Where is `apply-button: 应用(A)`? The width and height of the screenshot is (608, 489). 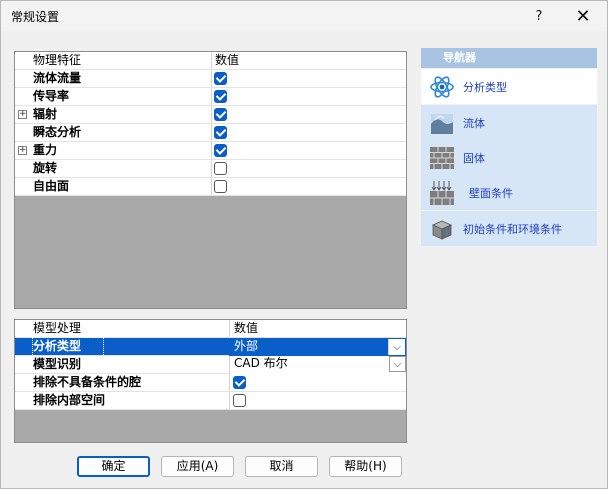
apply-button: 应用(A) is located at coordinates (197, 466).